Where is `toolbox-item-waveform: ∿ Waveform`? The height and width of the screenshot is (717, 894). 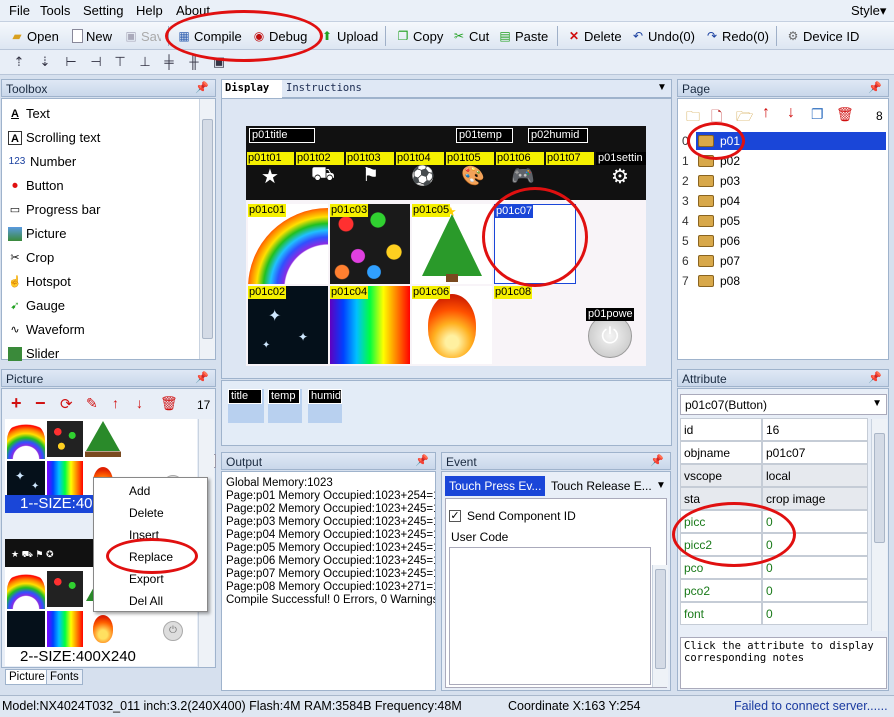
toolbox-item-waveform: ∿ Waveform is located at coordinates (46, 329).